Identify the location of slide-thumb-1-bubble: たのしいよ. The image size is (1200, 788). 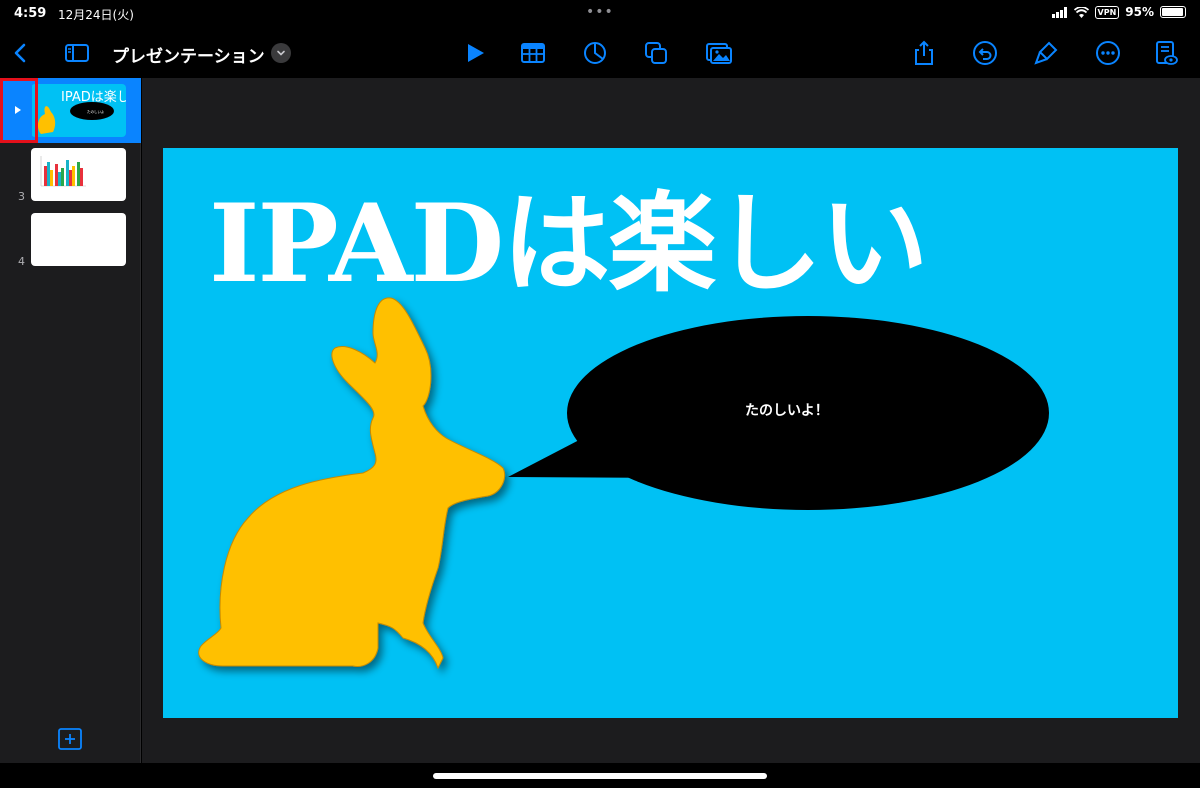
(95, 111).